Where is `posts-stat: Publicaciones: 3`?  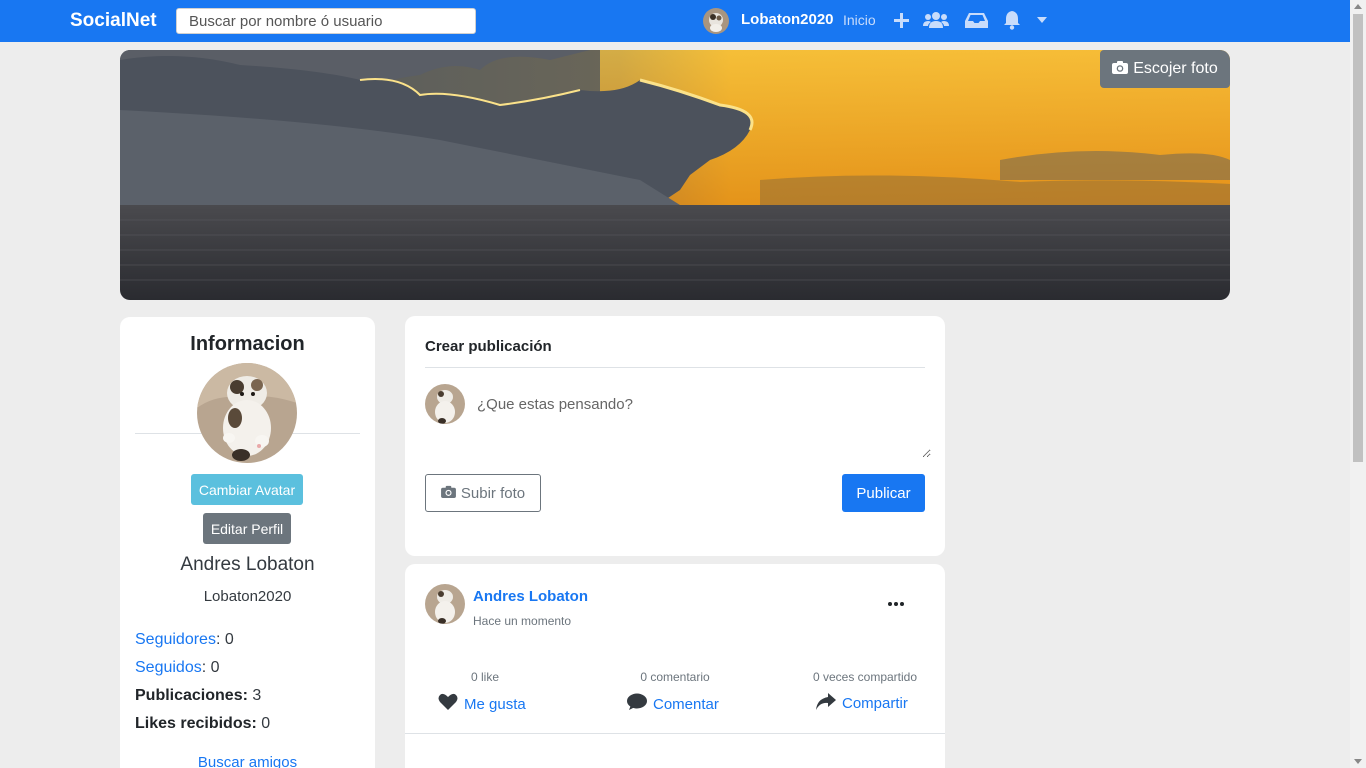 posts-stat: Publicaciones: 3 is located at coordinates (198, 696).